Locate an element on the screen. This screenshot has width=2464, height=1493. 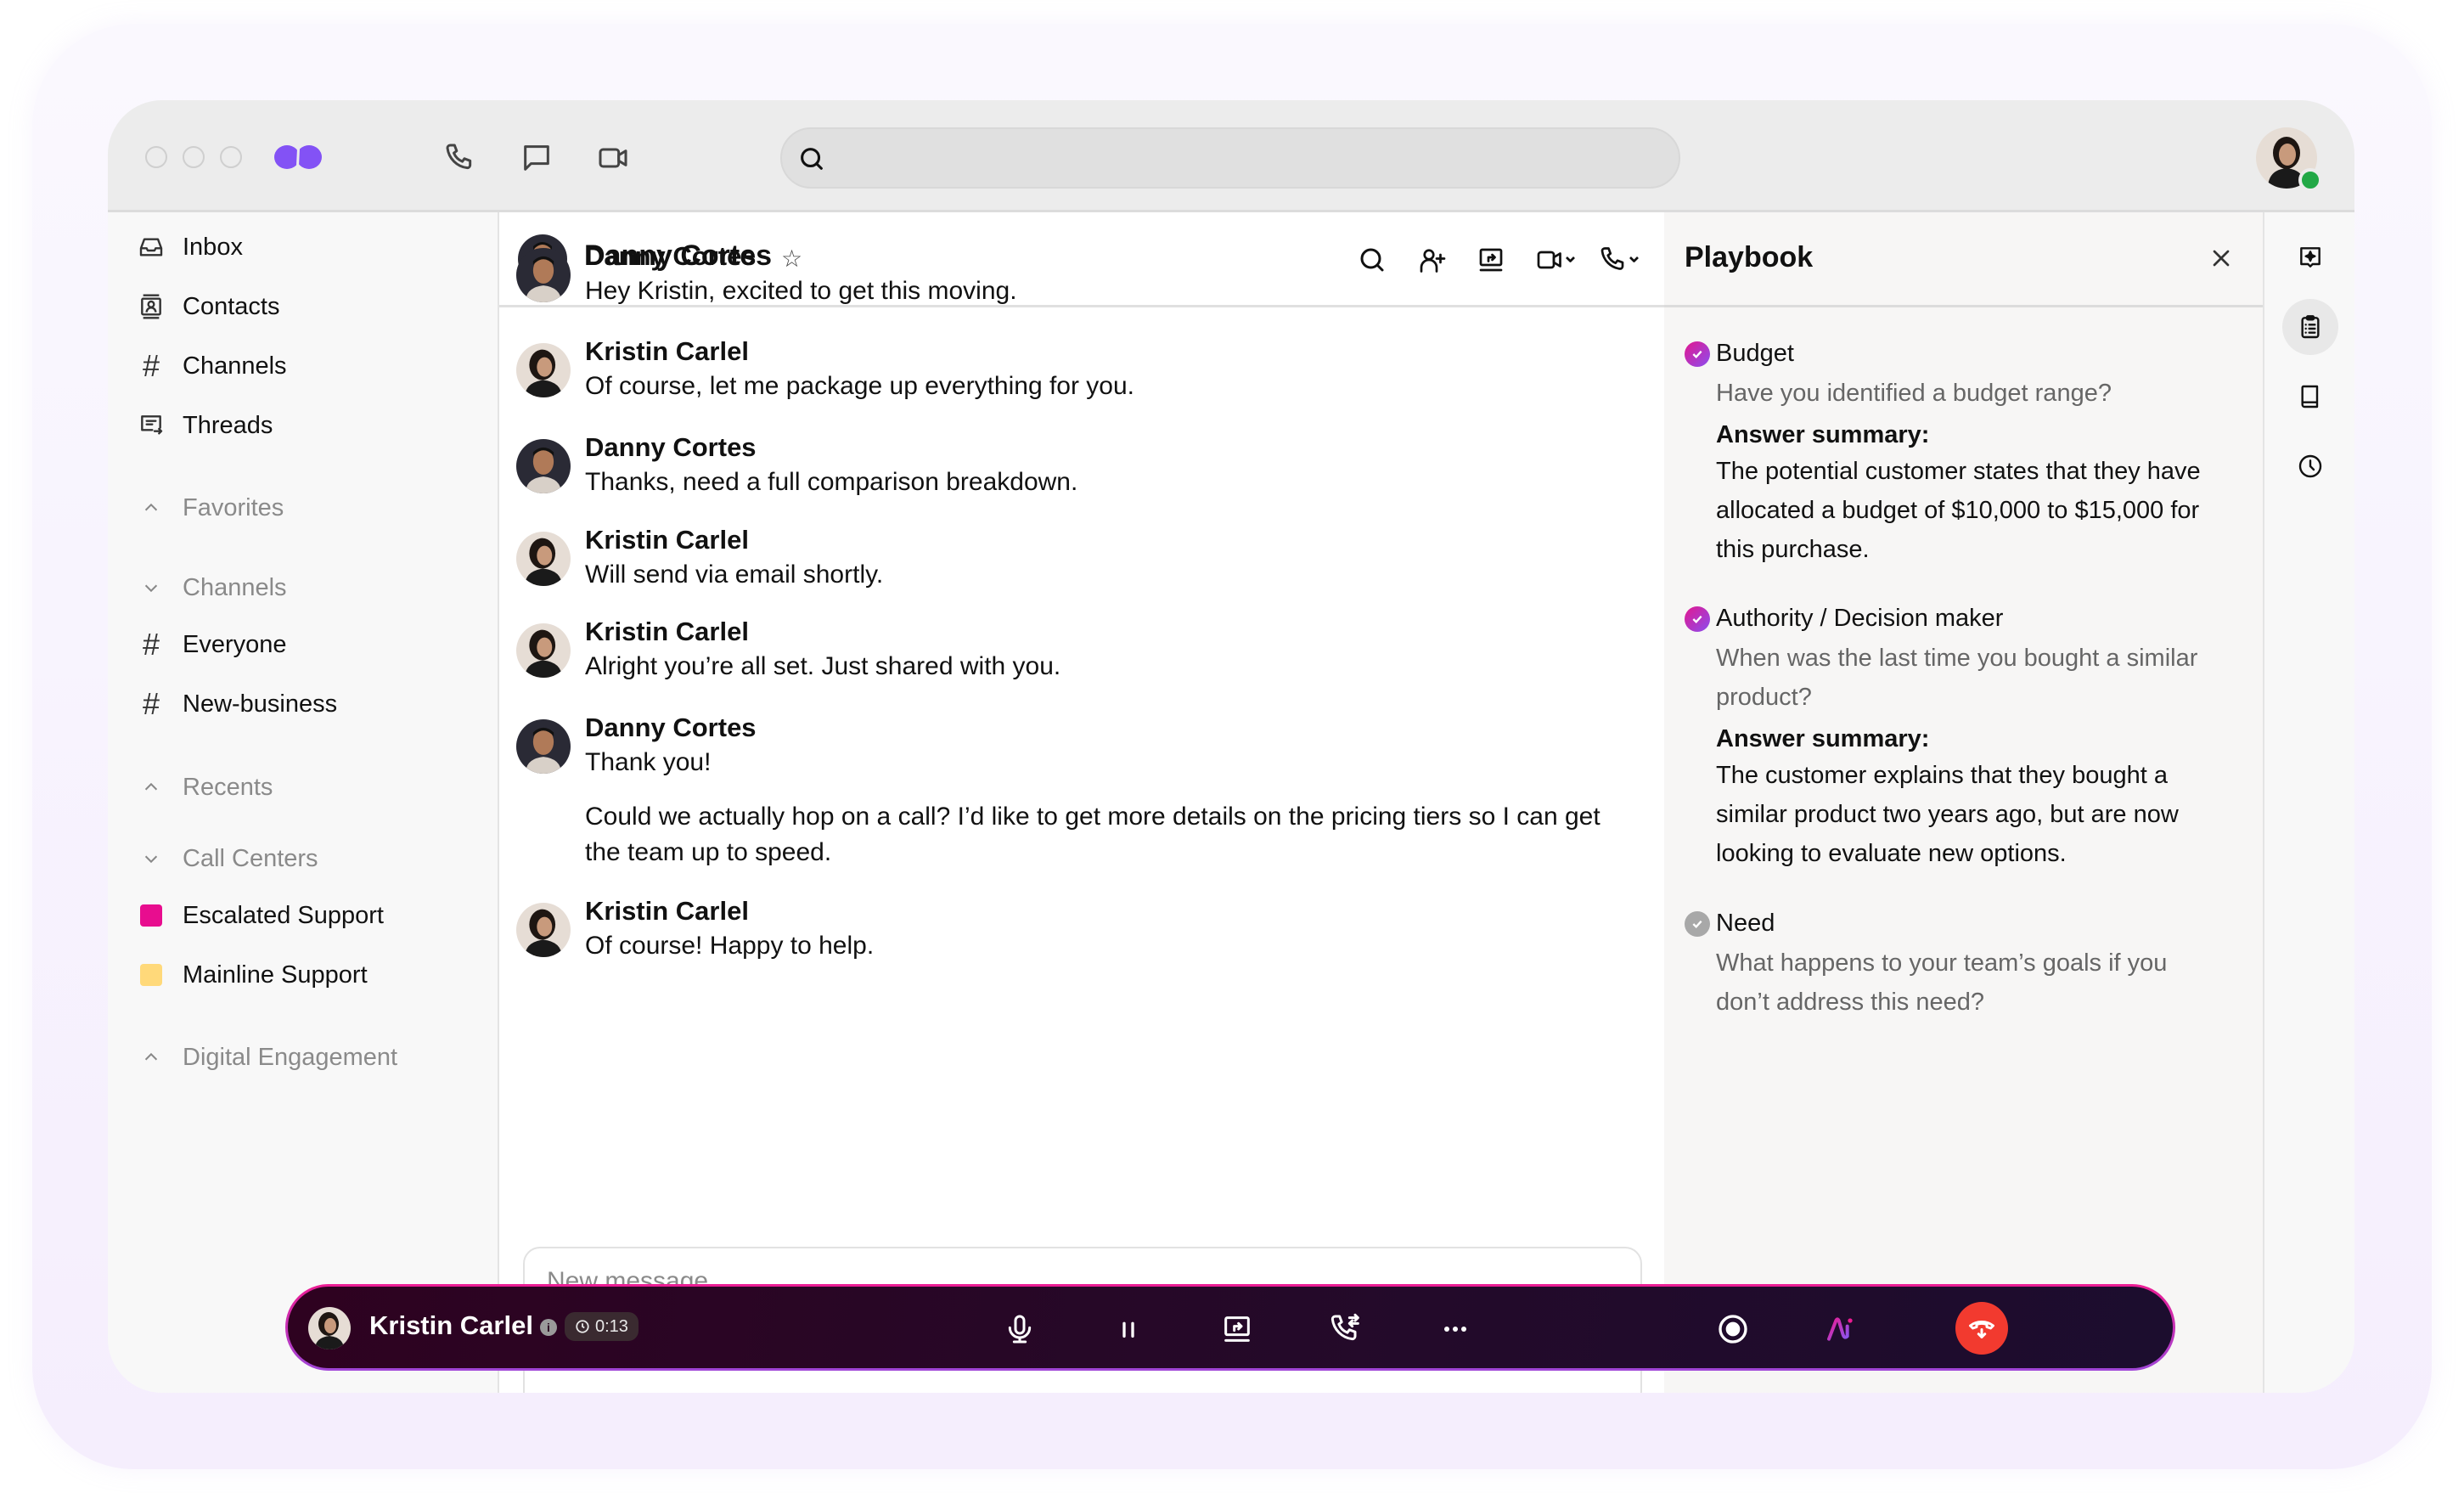
sidebar-item-contacts: Contacts is located at coordinates (208, 307).